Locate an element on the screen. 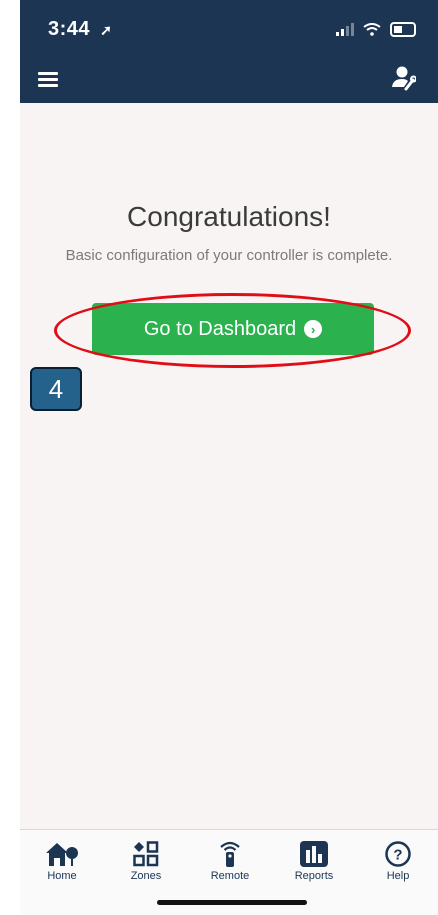  tab-home: Home is located at coordinates (62, 861).